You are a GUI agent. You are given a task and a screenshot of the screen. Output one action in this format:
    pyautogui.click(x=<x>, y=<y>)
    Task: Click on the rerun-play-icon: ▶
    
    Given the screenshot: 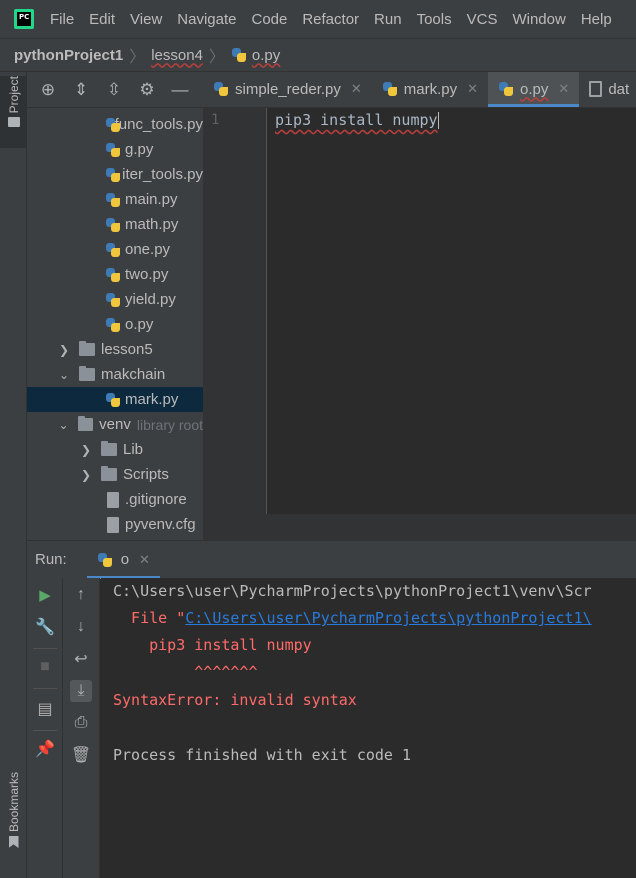 What is the action you would take?
    pyautogui.click(x=45, y=595)
    